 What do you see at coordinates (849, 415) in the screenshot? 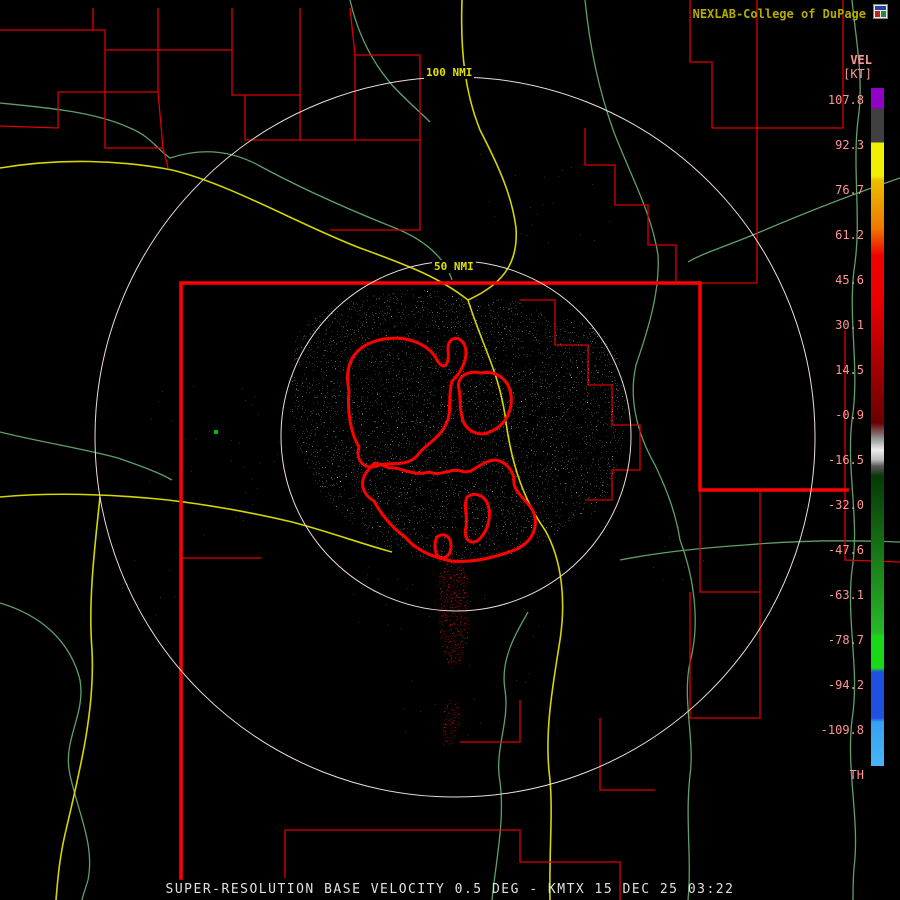
I see `colorbar-tick-label: -0.9` at bounding box center [849, 415].